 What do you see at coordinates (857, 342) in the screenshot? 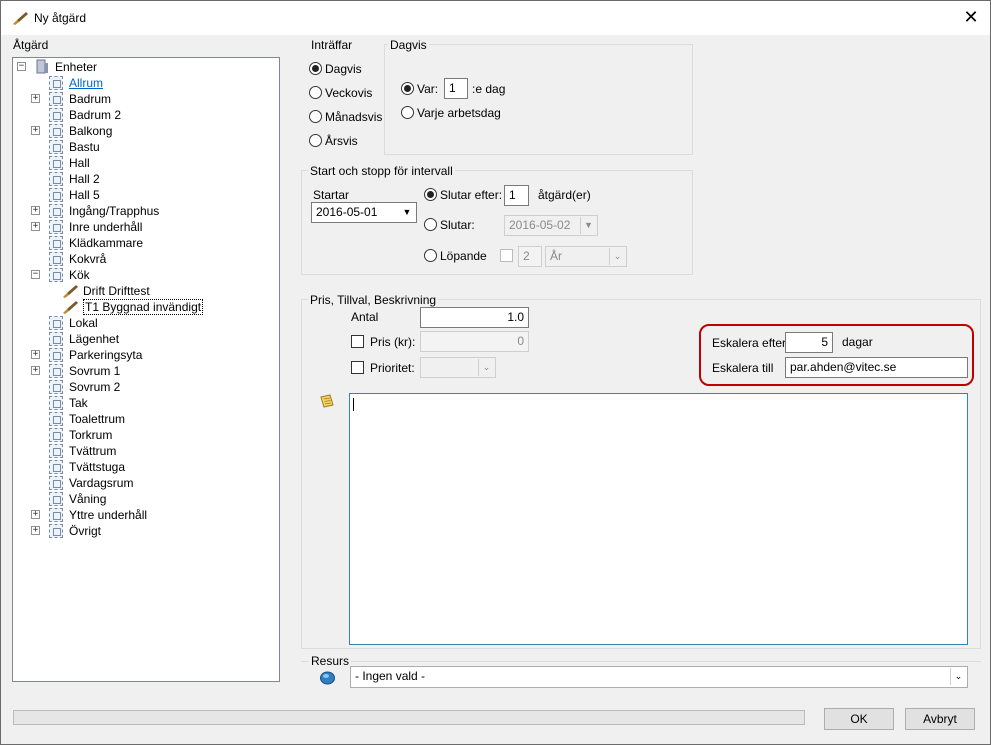
I see `escalate-after-unit: dagar` at bounding box center [857, 342].